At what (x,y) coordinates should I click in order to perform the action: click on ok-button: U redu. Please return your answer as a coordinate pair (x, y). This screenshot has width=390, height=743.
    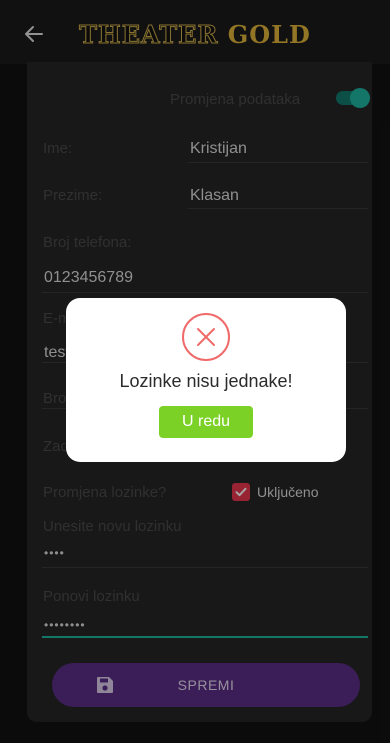
    Looking at the image, I should click on (206, 422).